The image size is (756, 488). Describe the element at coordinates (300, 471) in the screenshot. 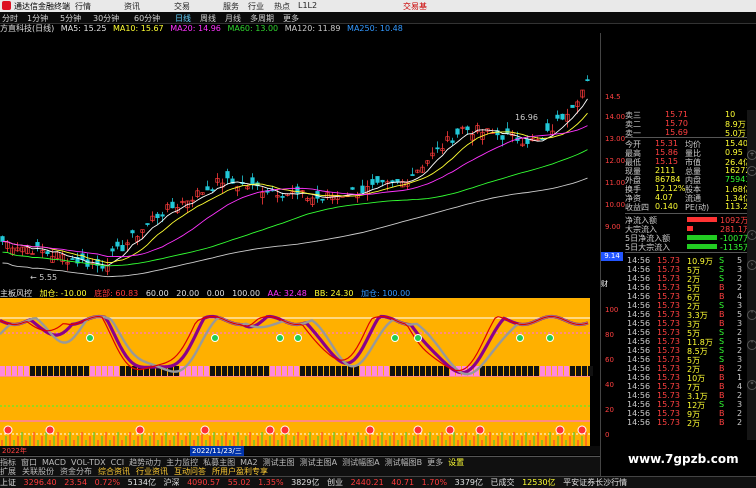

I see `extension-tabs: 扩展 关联股份 资金分布 综合资讯 行业资讯 互动问答 所用户盈利专享` at that location.